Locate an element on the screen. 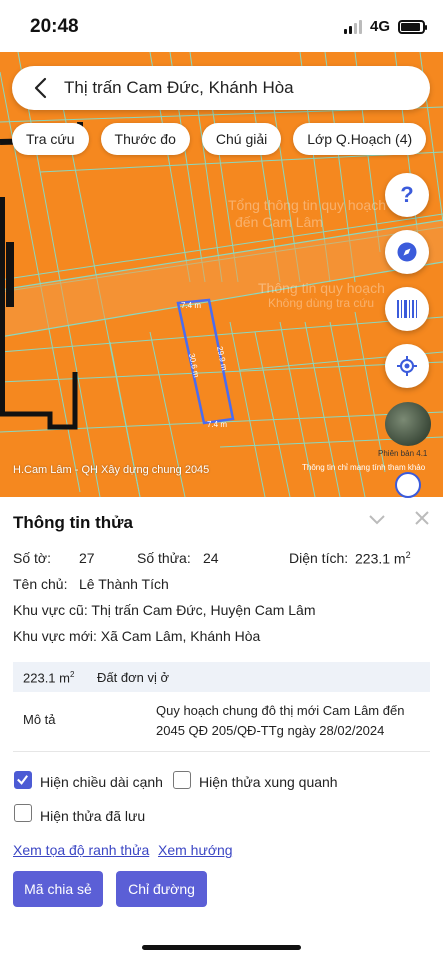 Image resolution: width=443 pixels, height=960 pixels. back-icon is located at coordinates (40, 88).